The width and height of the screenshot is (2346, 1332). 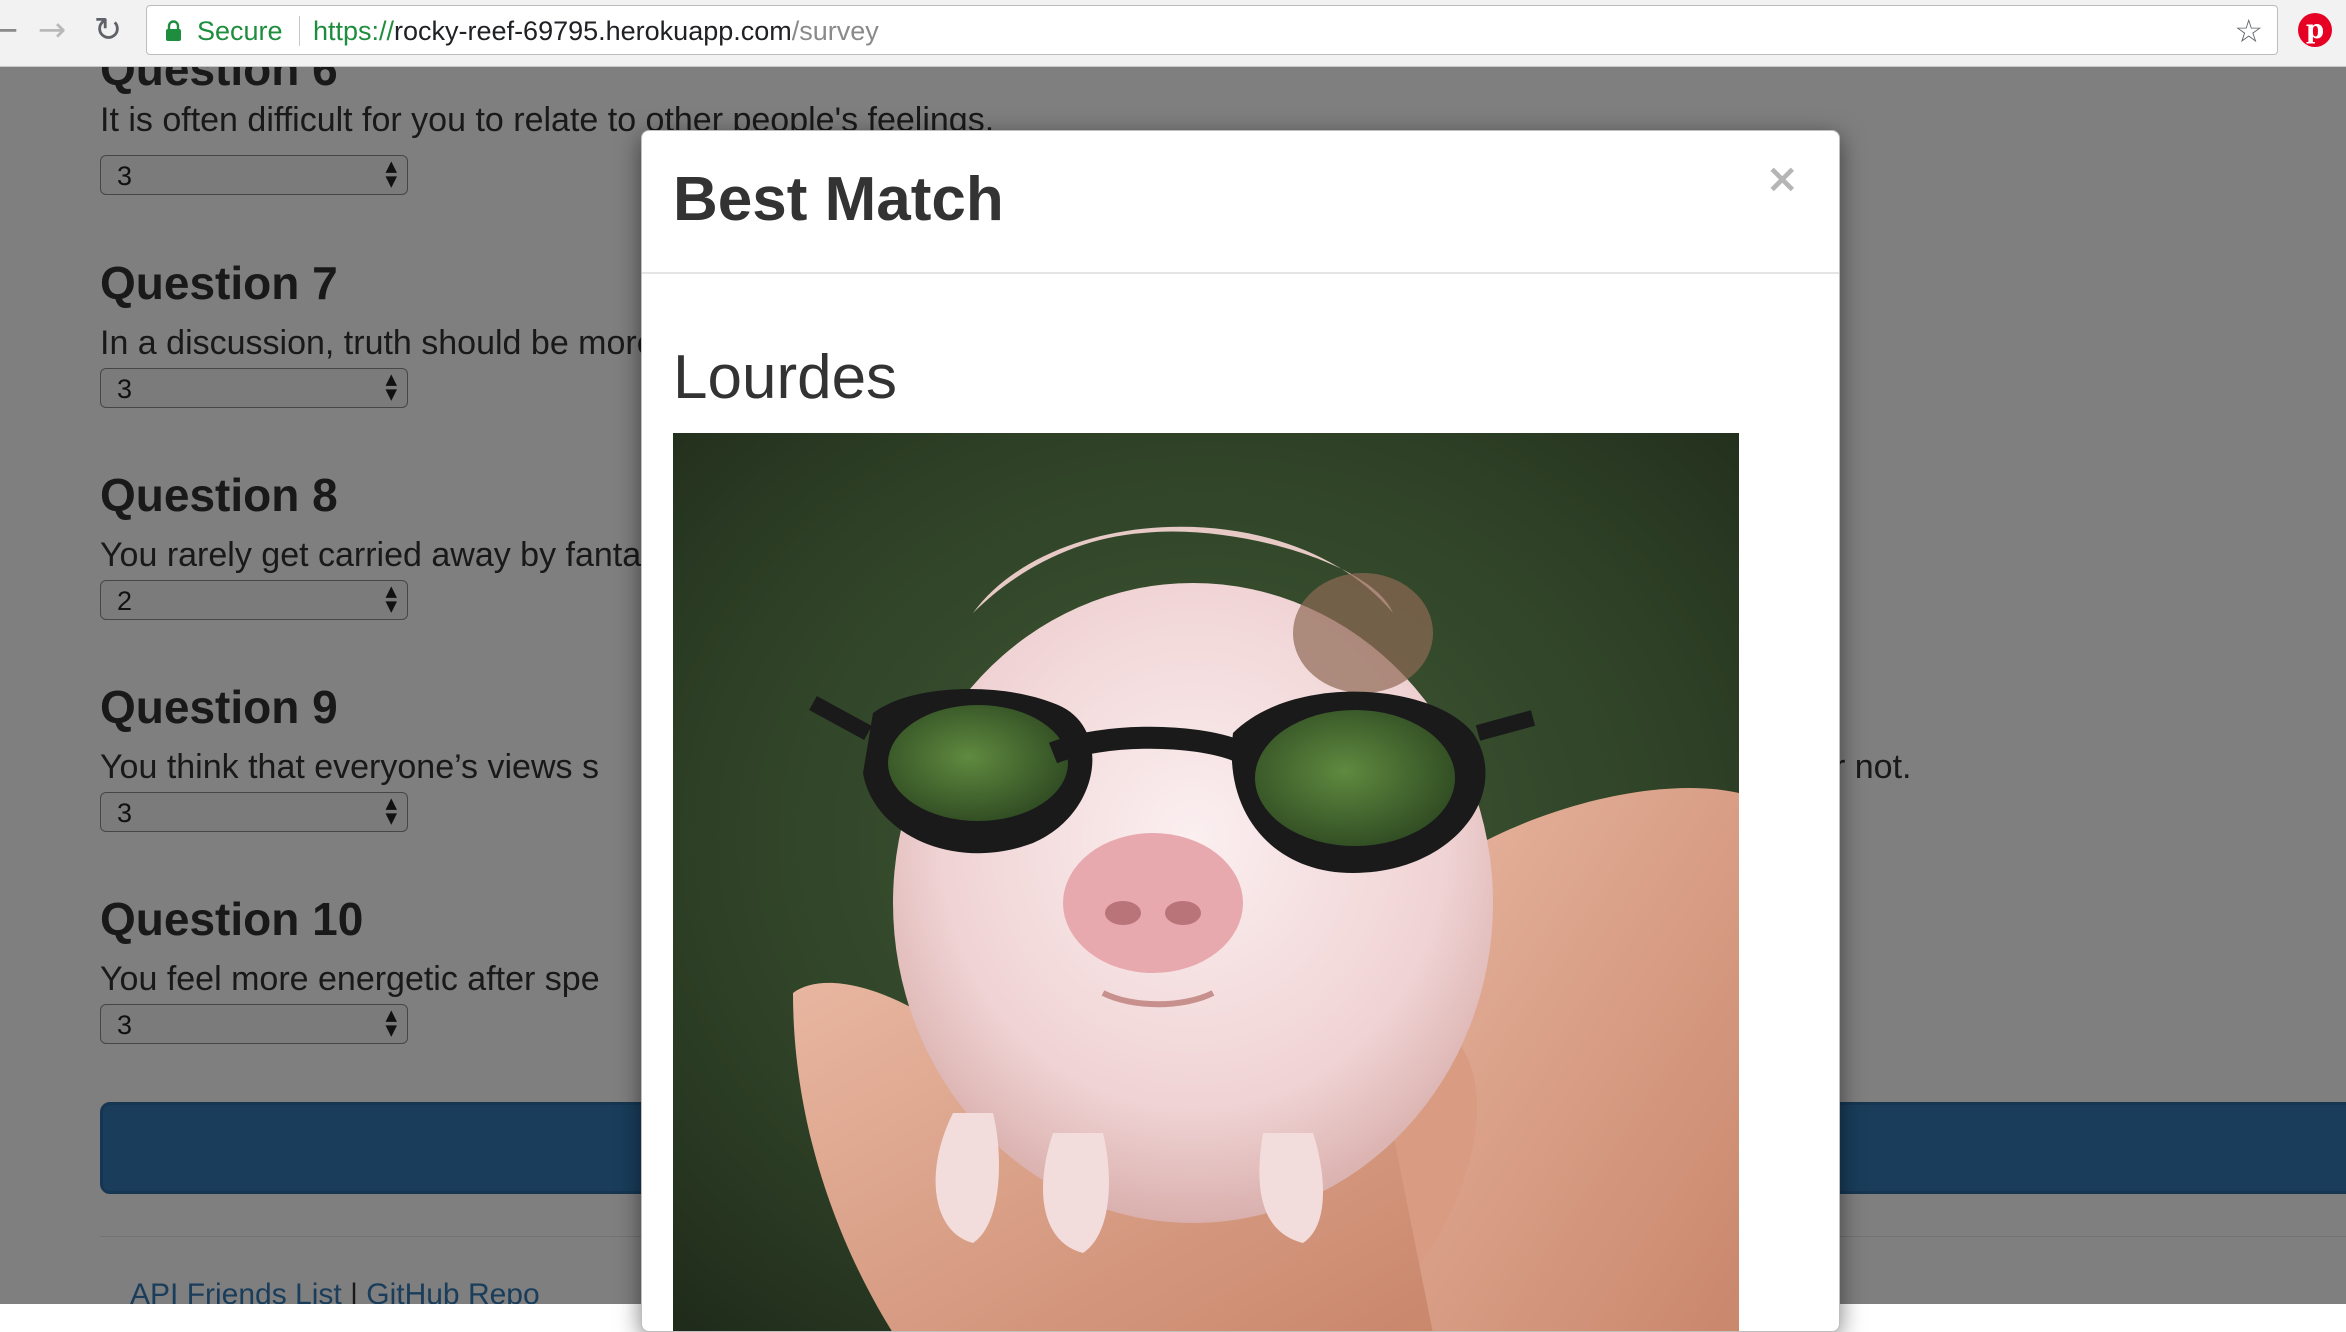 What do you see at coordinates (173, 30) in the screenshot?
I see `lock-icon` at bounding box center [173, 30].